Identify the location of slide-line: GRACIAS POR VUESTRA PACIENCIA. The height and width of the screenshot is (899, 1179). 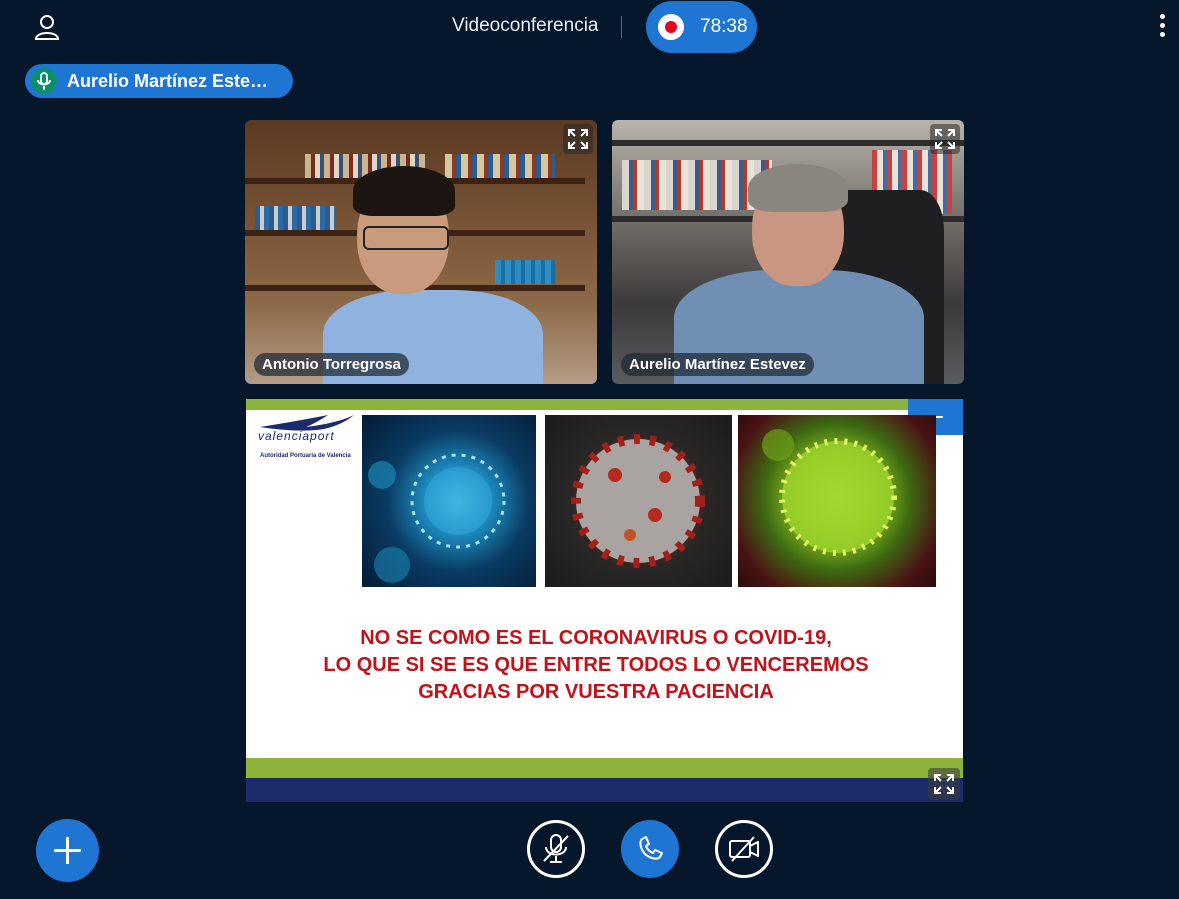
(596, 692).